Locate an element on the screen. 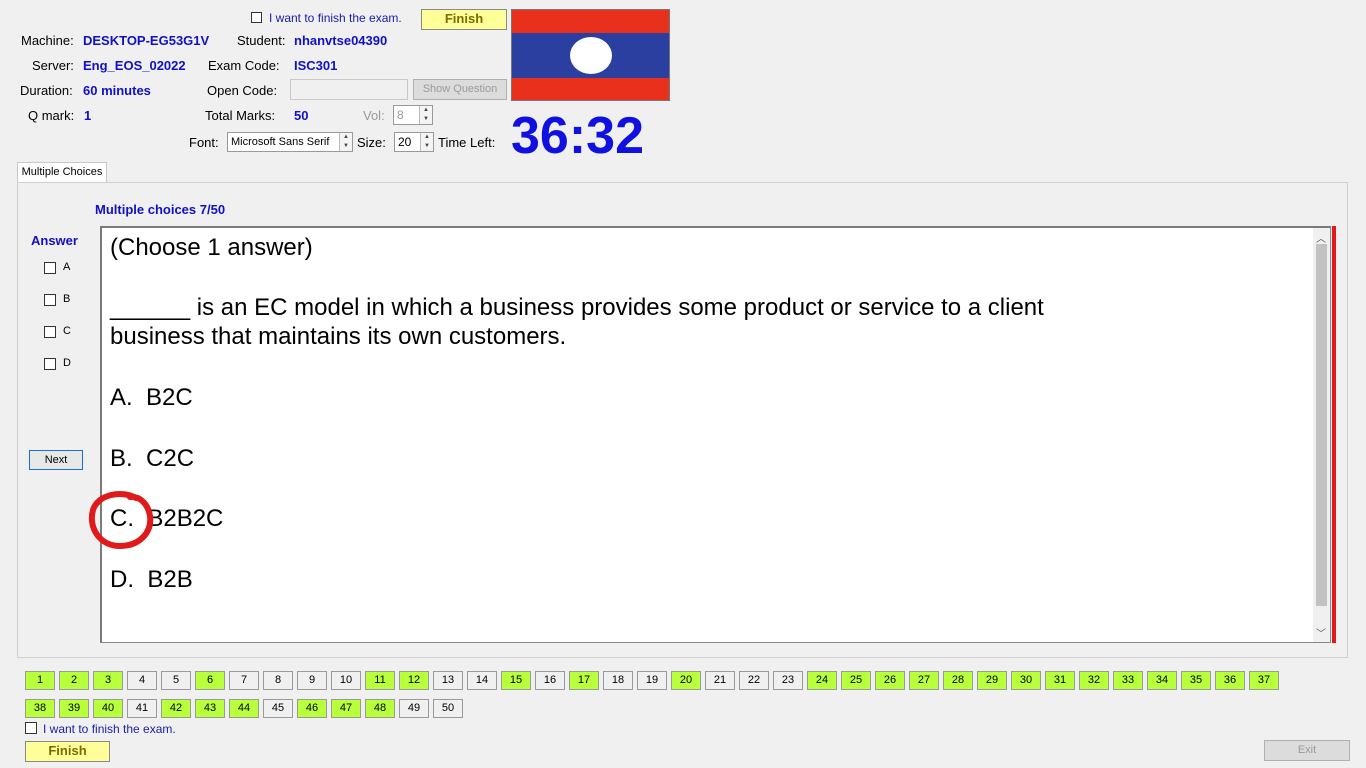 The image size is (1366, 768). question-nav-button: 9 is located at coordinates (312, 680).